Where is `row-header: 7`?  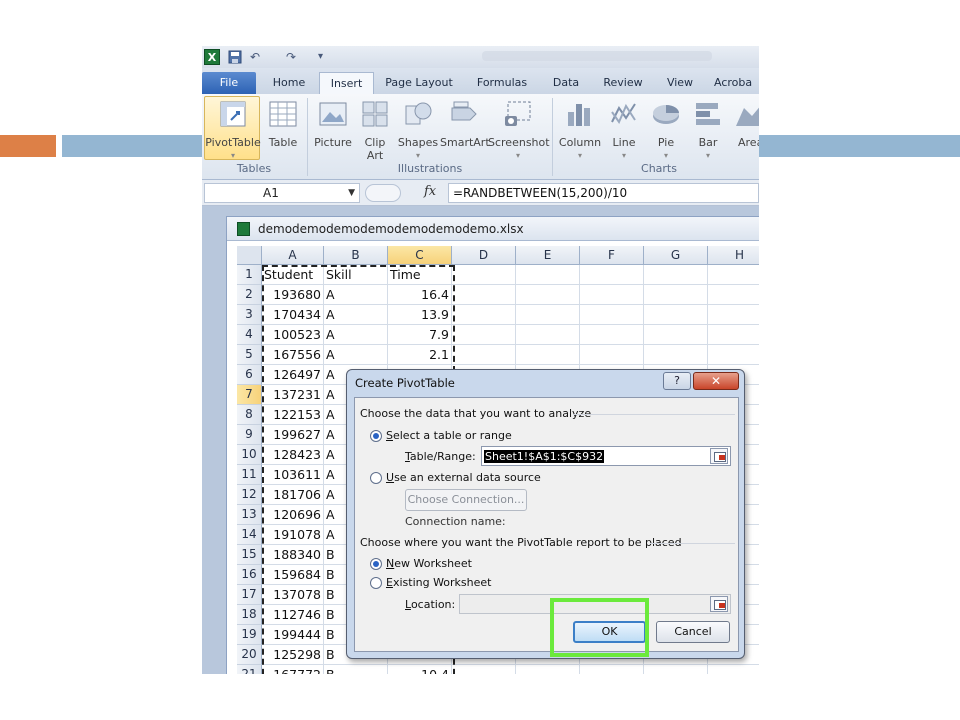
row-header: 7 is located at coordinates (249, 395).